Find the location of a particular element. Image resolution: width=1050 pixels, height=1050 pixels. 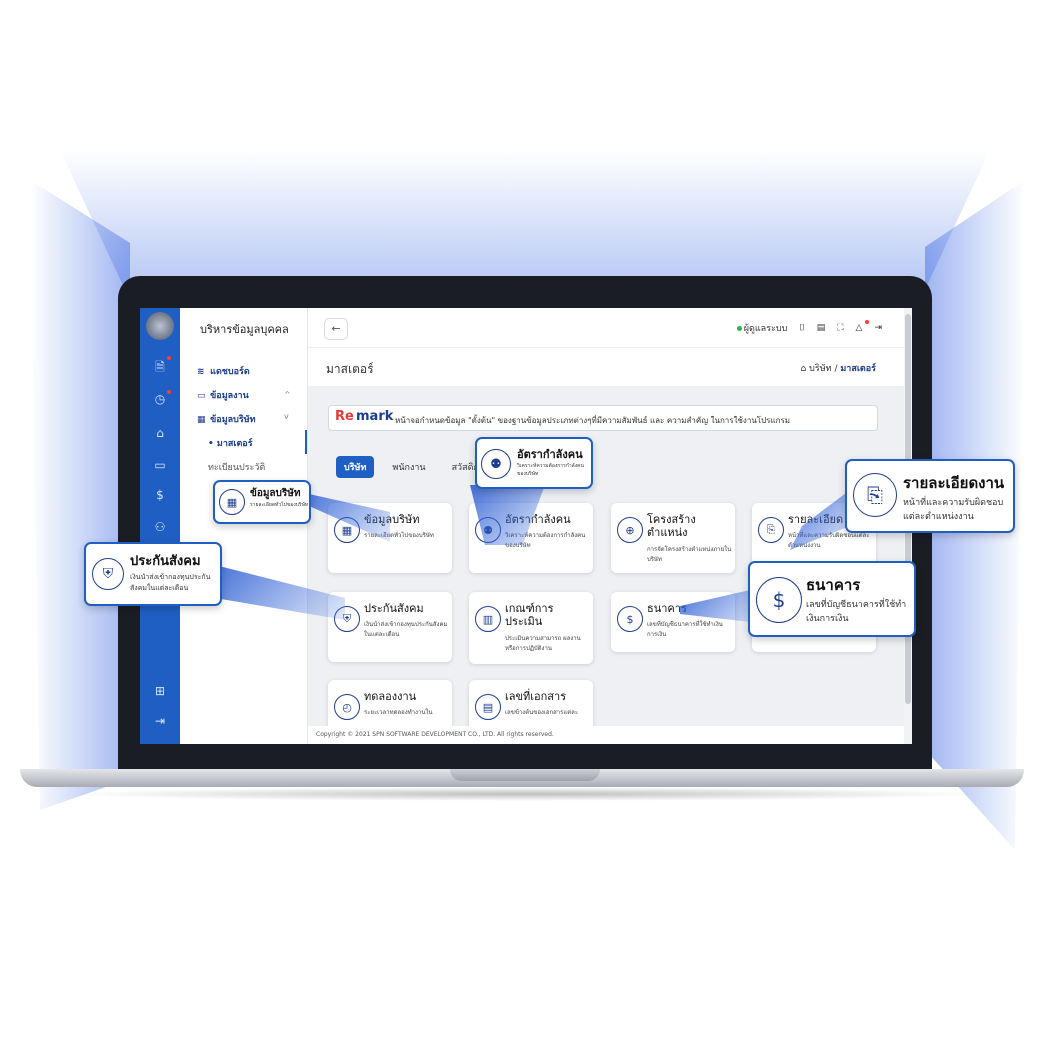

users-icon: ⚇ is located at coordinates (160, 527).